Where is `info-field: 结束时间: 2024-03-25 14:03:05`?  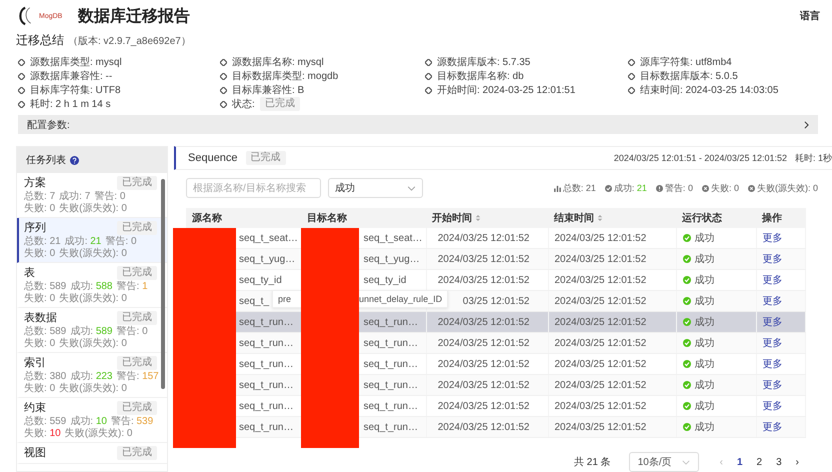
info-field: 结束时间: 2024-03-25 14:03:05 is located at coordinates (709, 90).